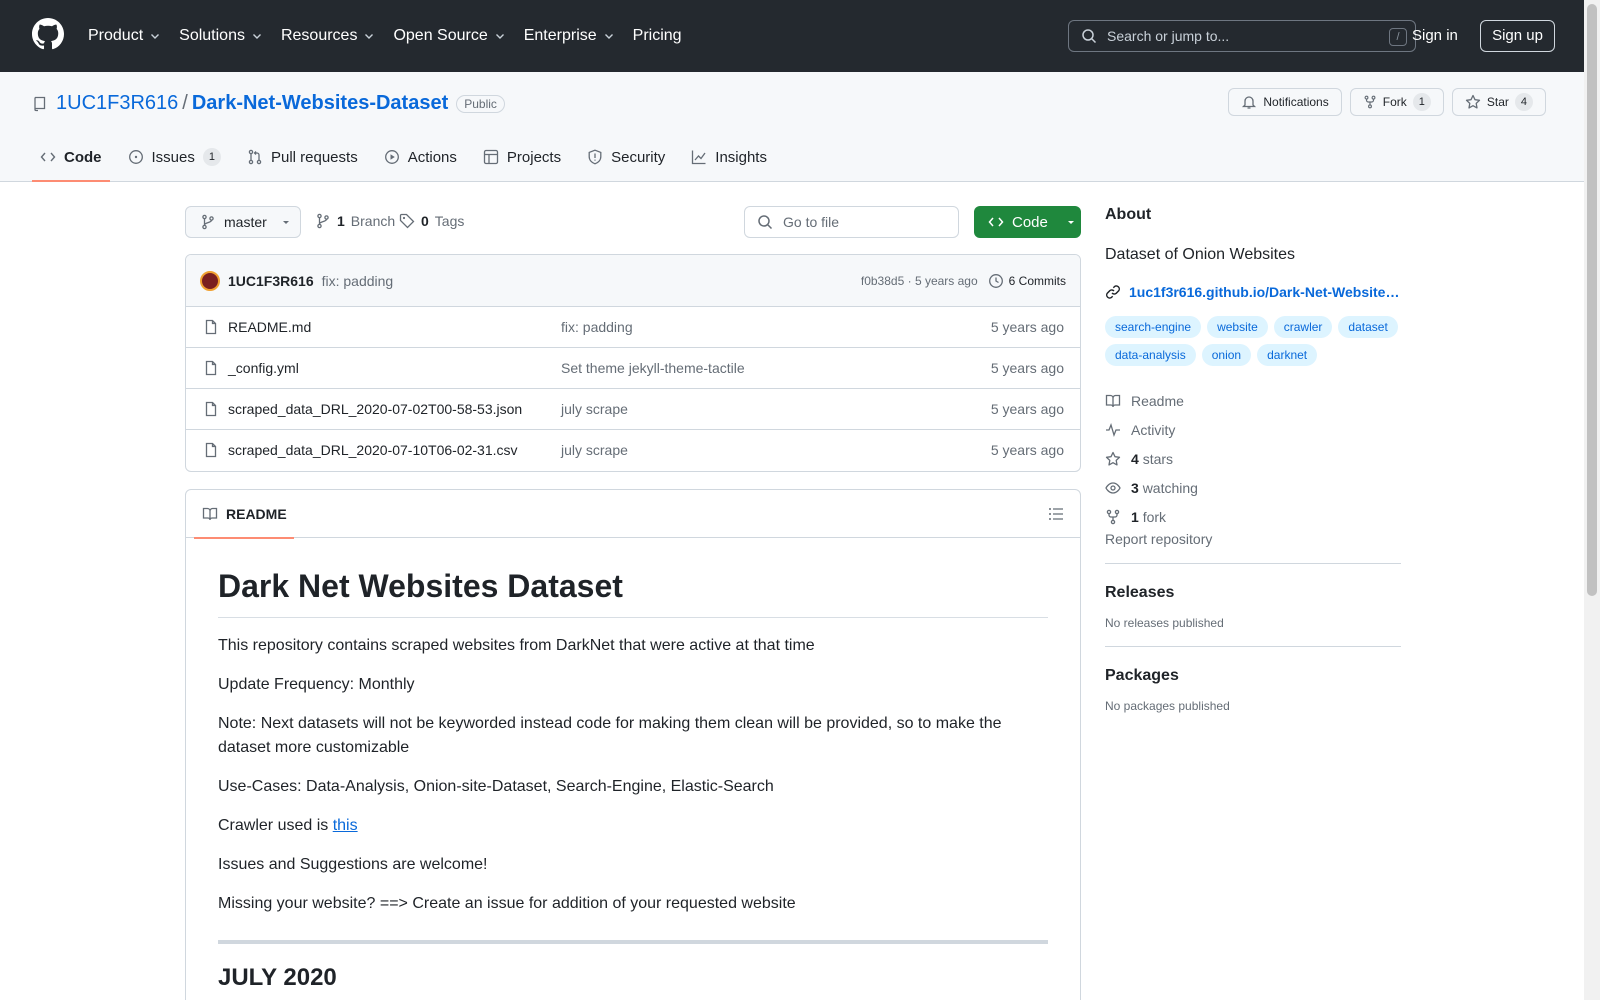  What do you see at coordinates (391, 157) in the screenshot?
I see `play-icon` at bounding box center [391, 157].